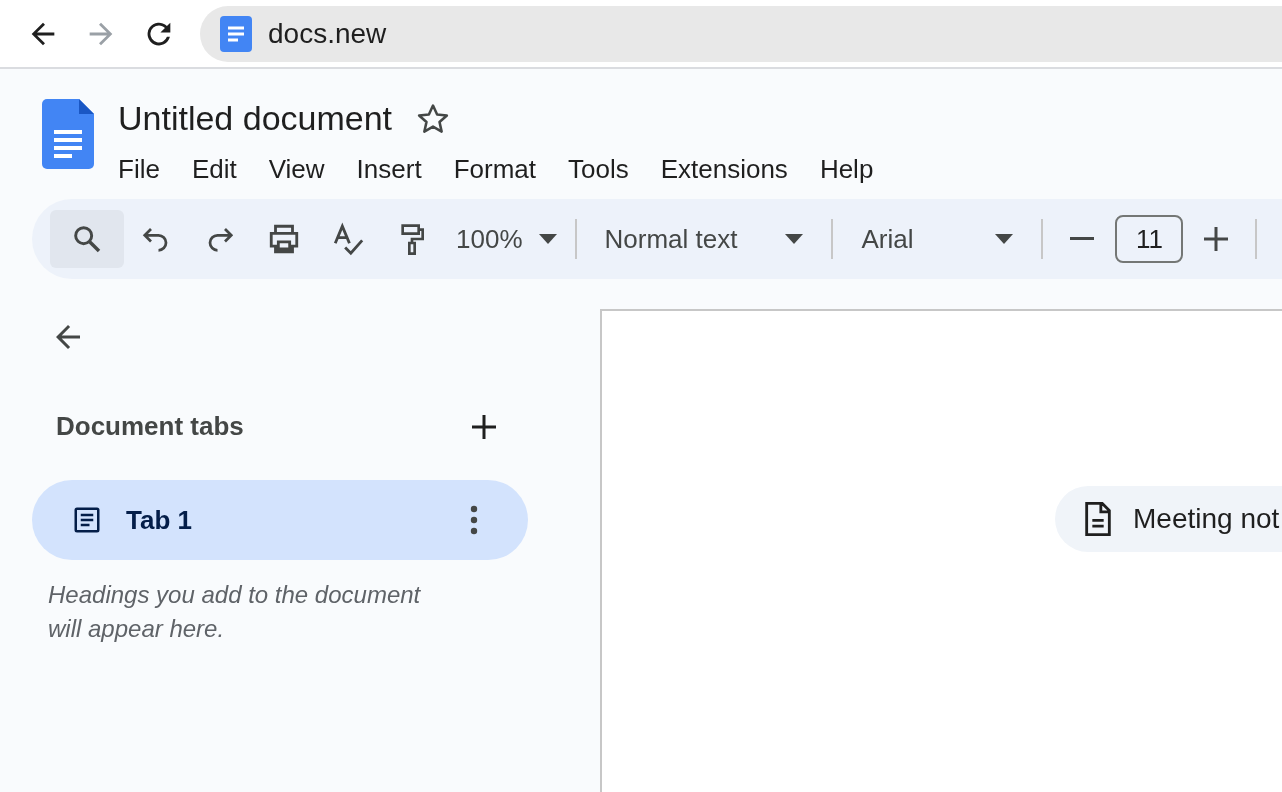 This screenshot has height=792, width=1282. What do you see at coordinates (68, 134) in the screenshot?
I see `docs-logo-icon` at bounding box center [68, 134].